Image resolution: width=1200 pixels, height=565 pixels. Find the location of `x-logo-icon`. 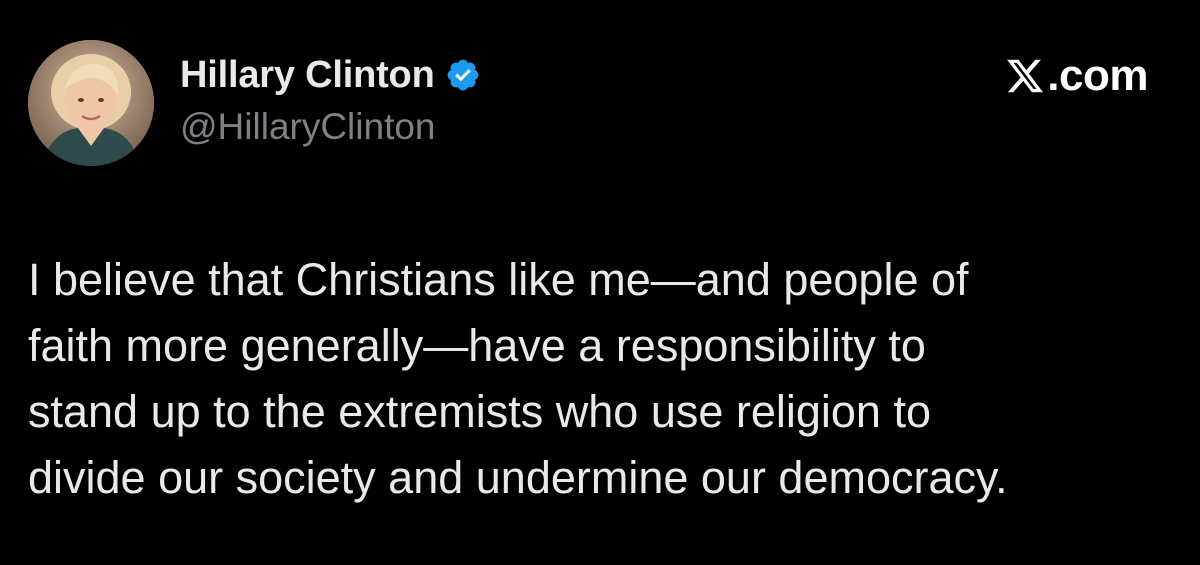

x-logo-icon is located at coordinates (1025, 76).